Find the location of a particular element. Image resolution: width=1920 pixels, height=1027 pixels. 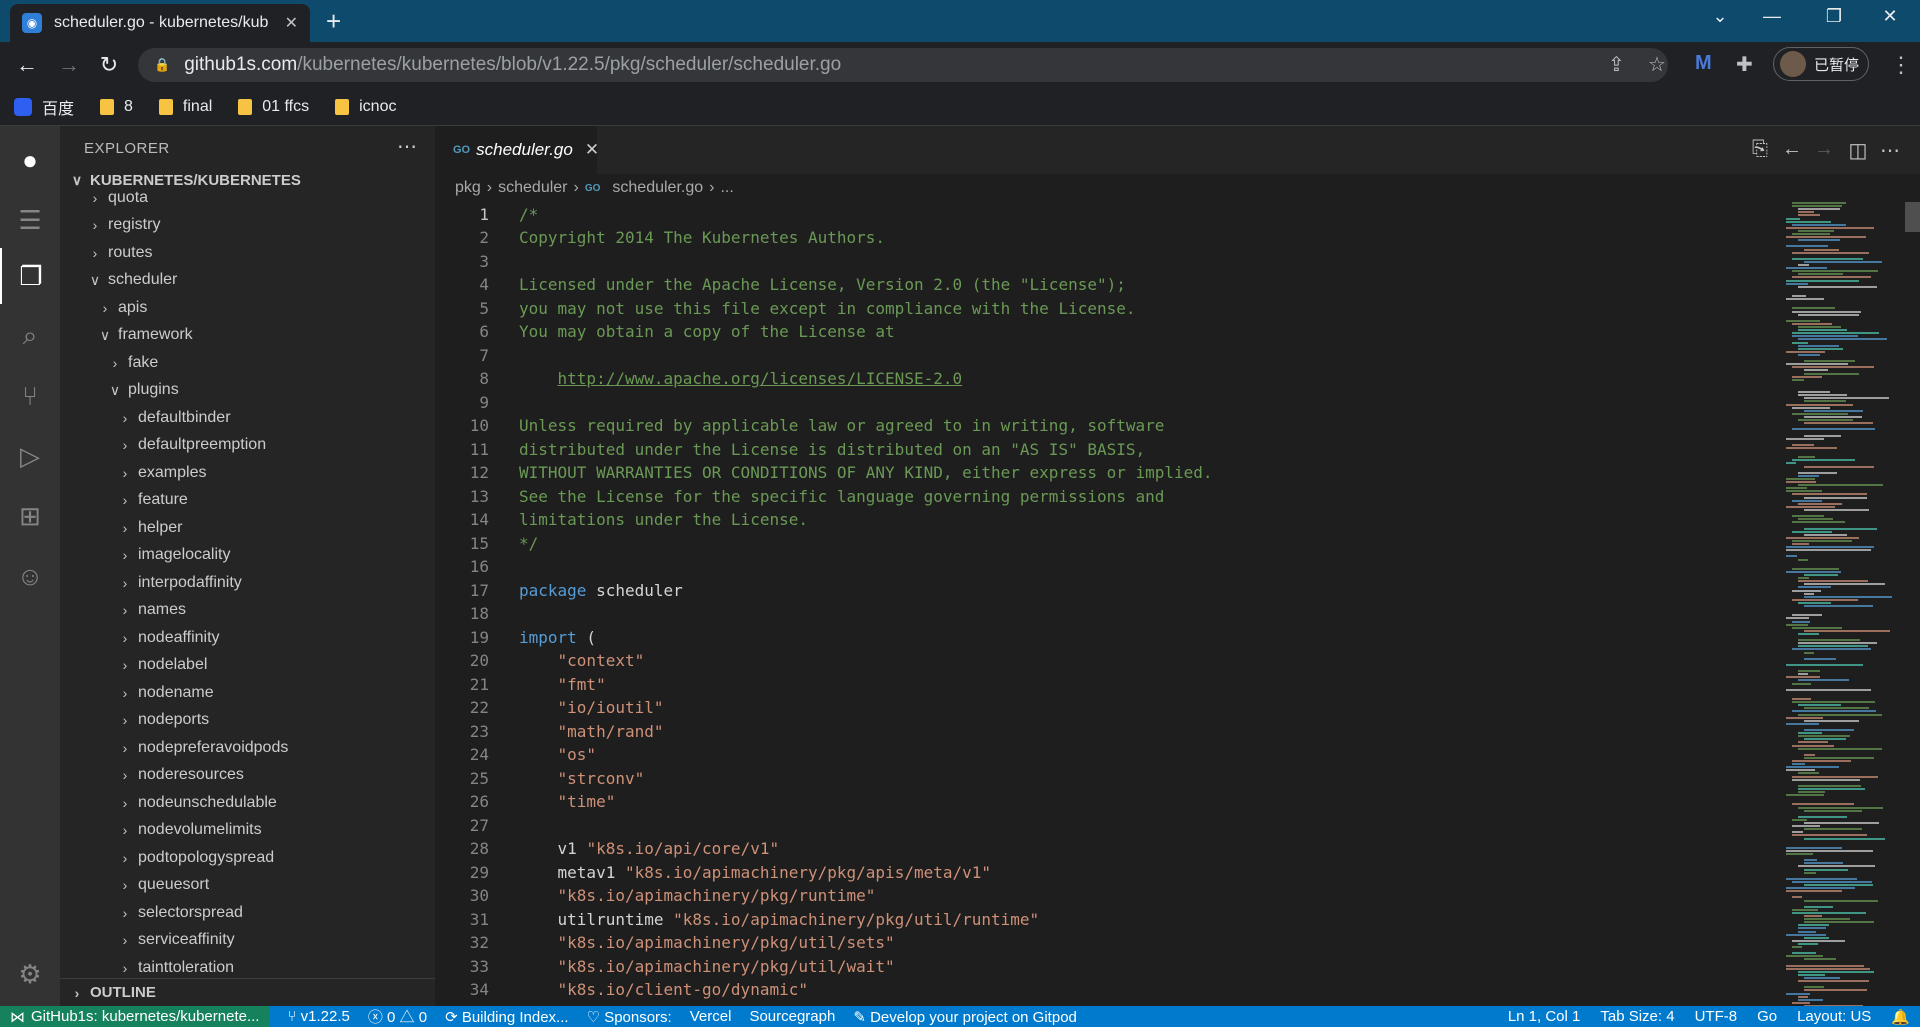

tree-item: › nodelabel is located at coordinates (247, 665).